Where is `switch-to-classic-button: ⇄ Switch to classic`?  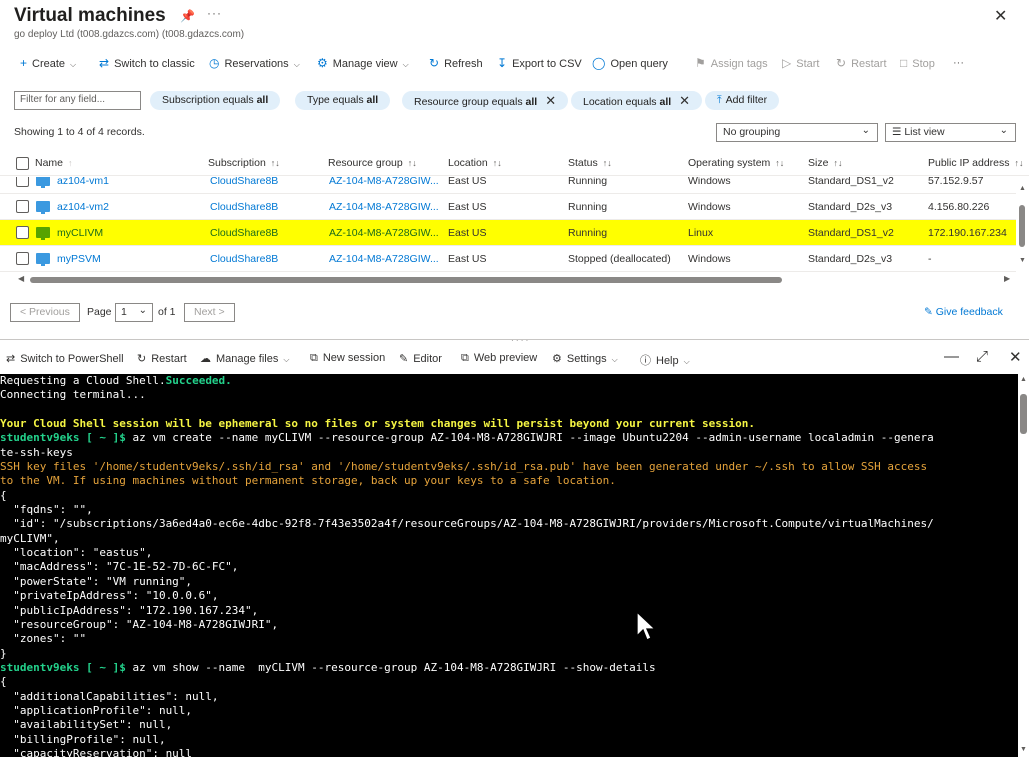
switch-to-classic-button: ⇄ Switch to classic is located at coordinates (147, 63).